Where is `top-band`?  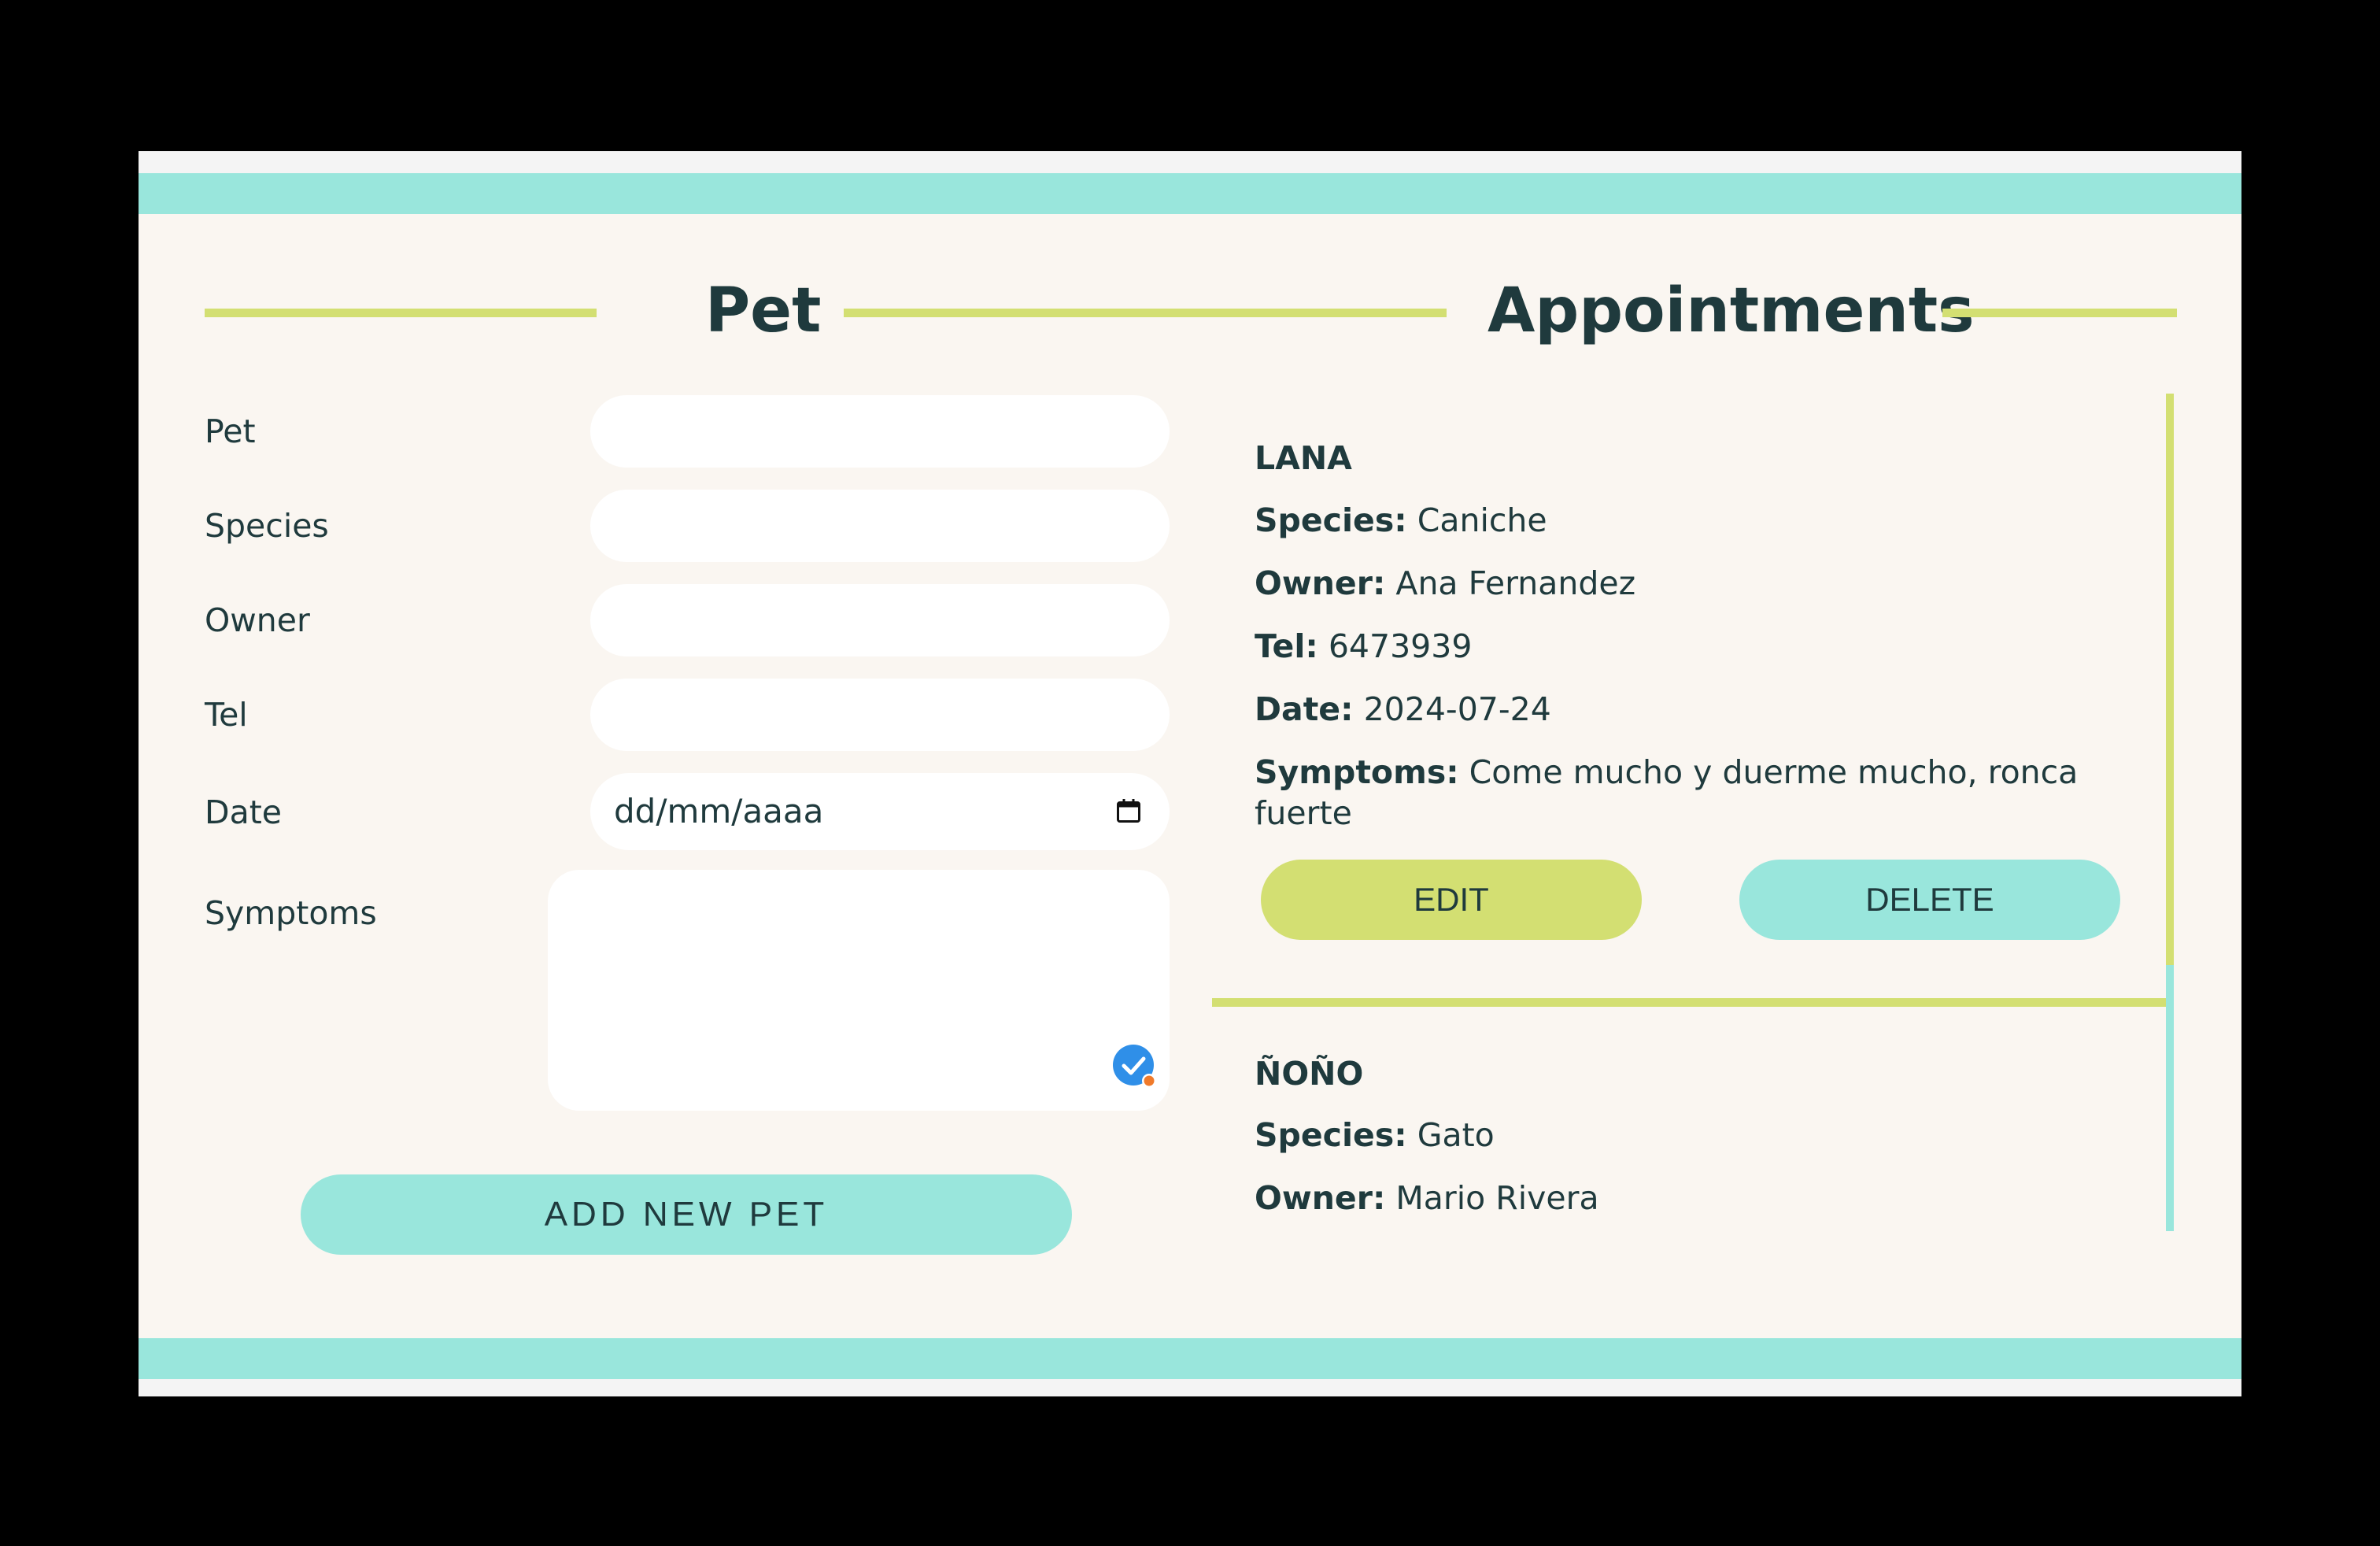
top-band is located at coordinates (1190, 193).